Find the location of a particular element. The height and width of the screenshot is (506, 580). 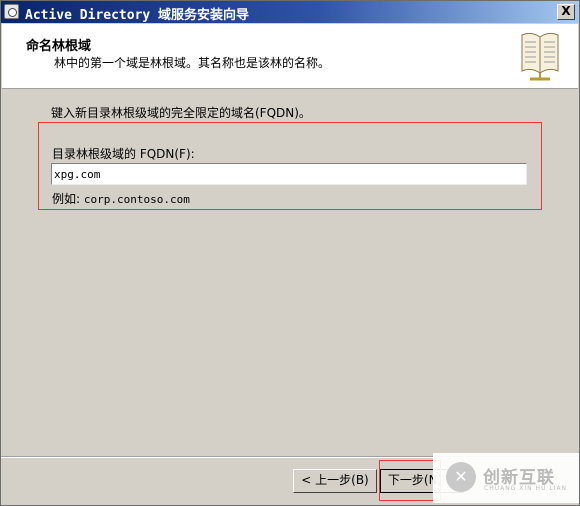

example-value: corp.contoso.com is located at coordinates (136, 199).